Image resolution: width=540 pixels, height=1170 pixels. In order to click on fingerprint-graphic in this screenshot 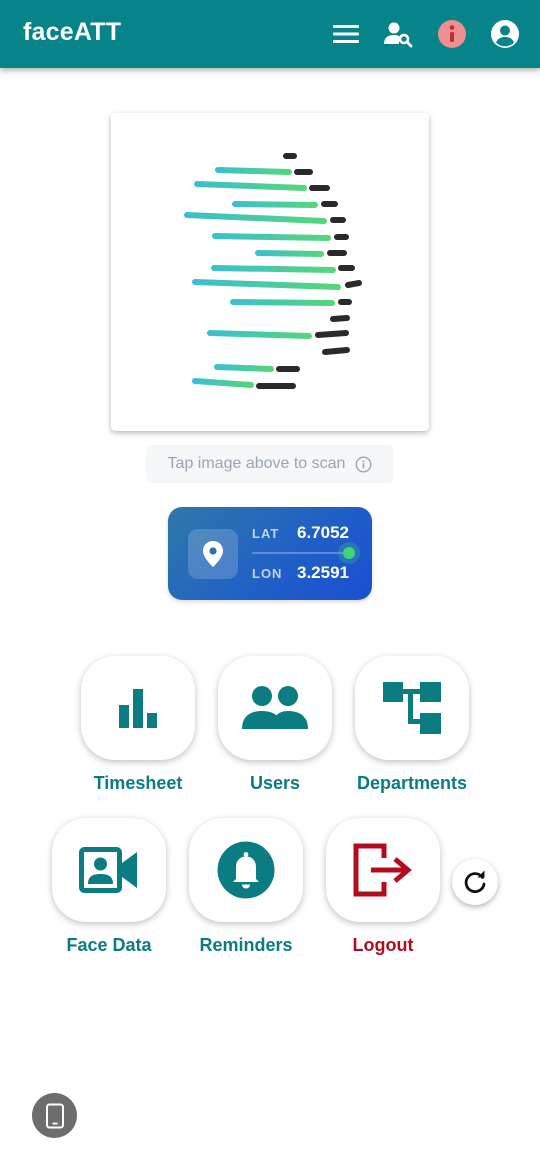, I will do `click(273, 271)`.